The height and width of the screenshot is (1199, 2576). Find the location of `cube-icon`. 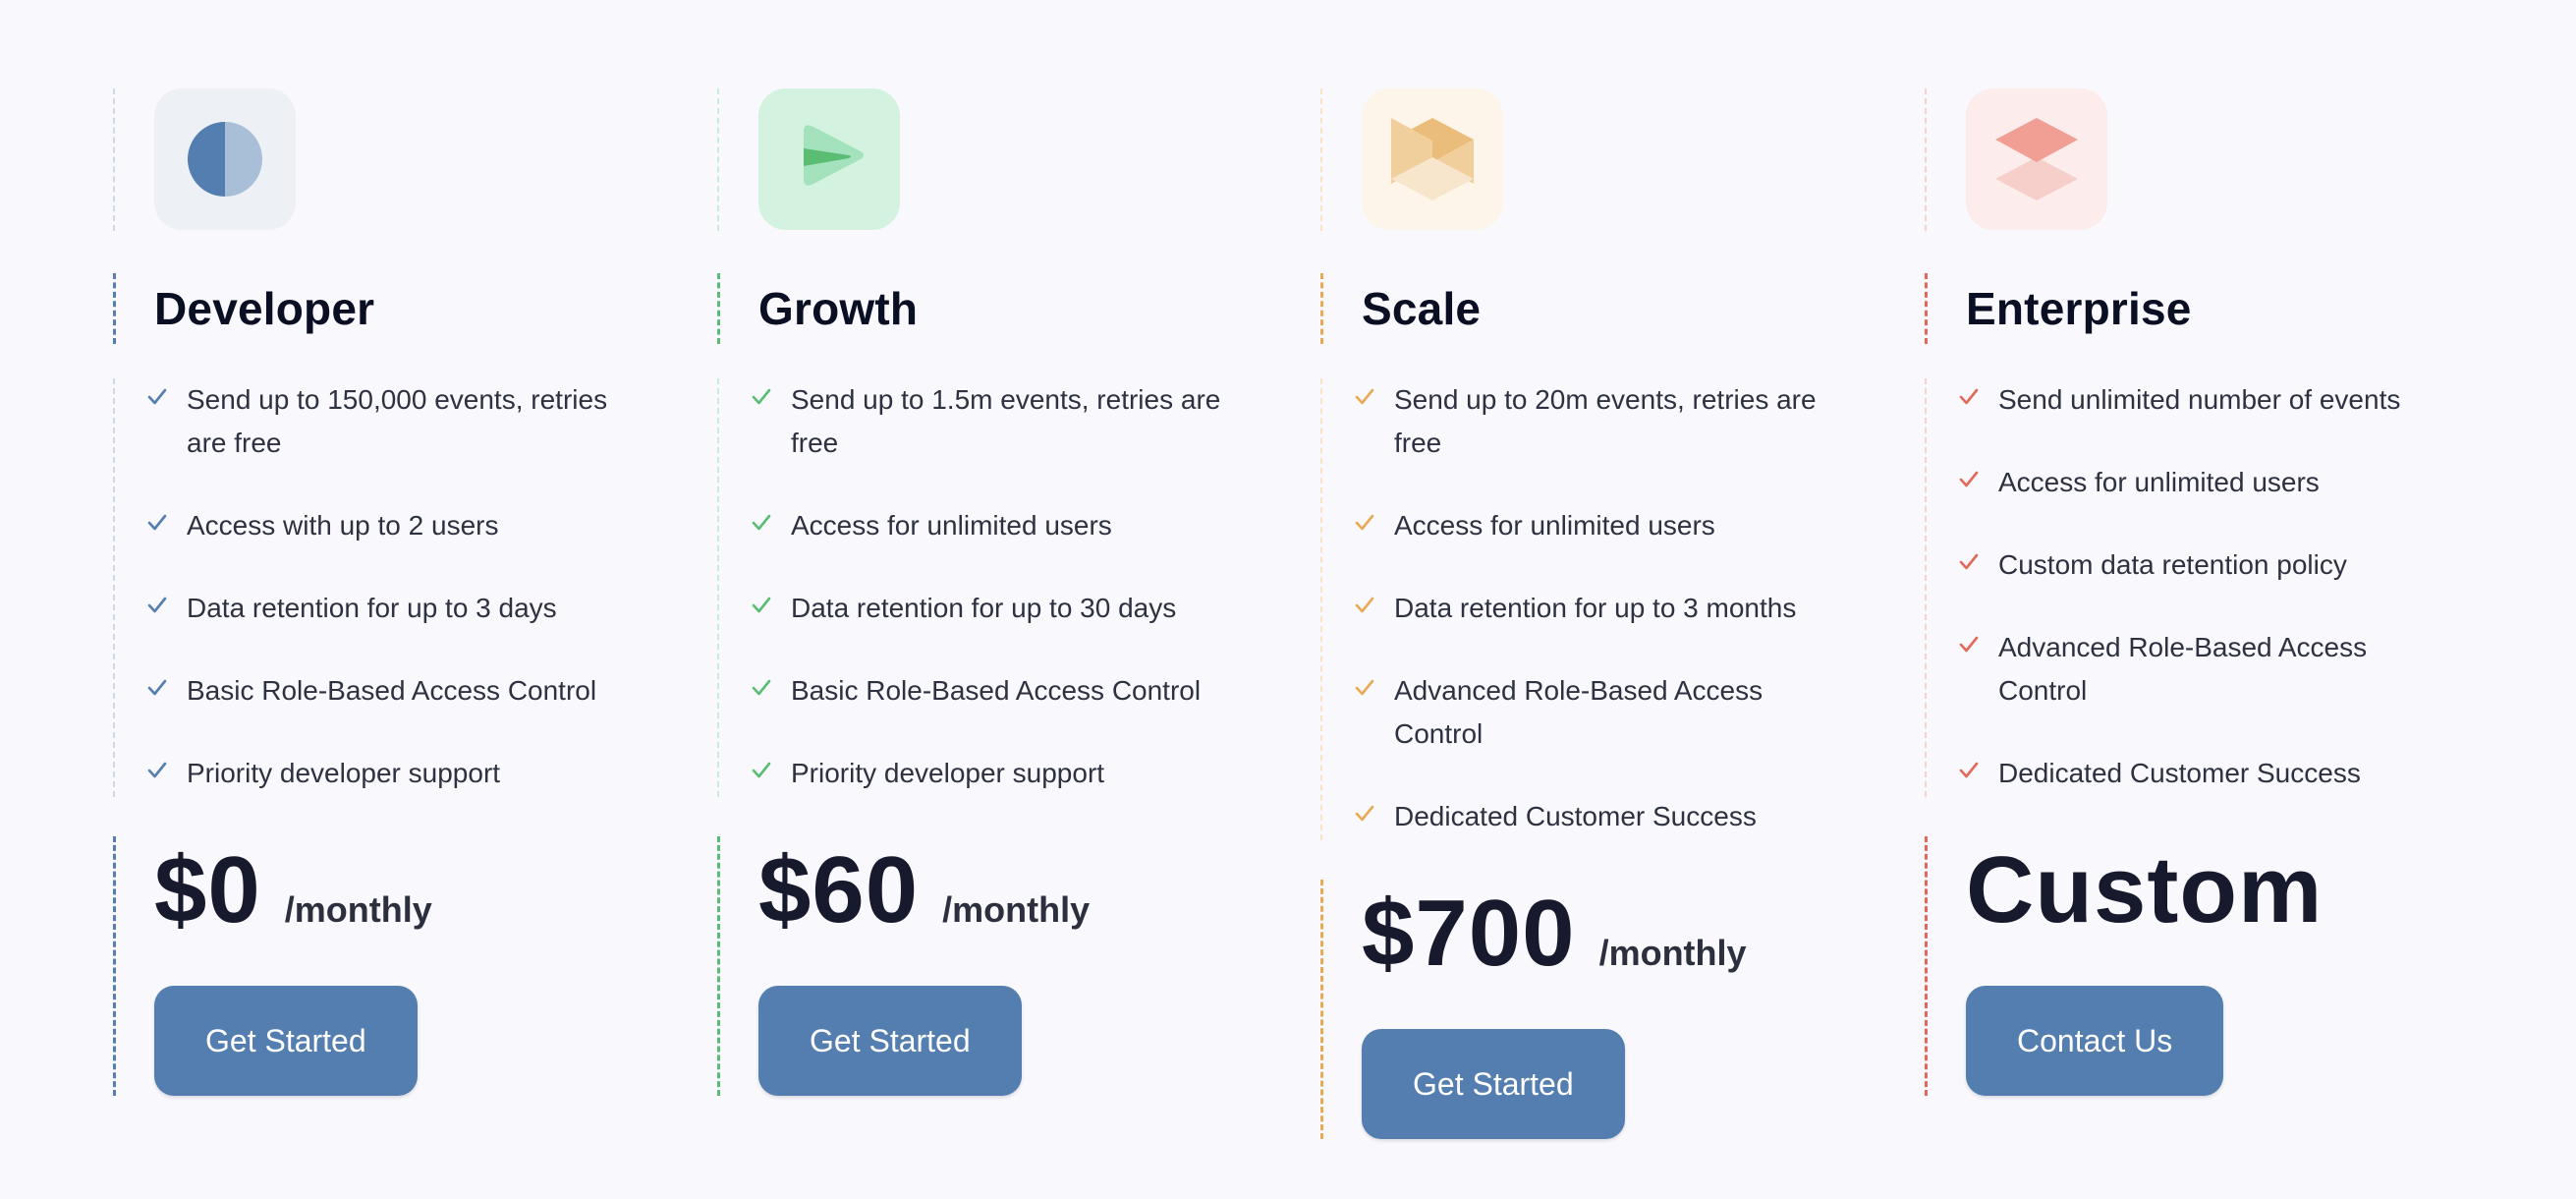

cube-icon is located at coordinates (1432, 159).